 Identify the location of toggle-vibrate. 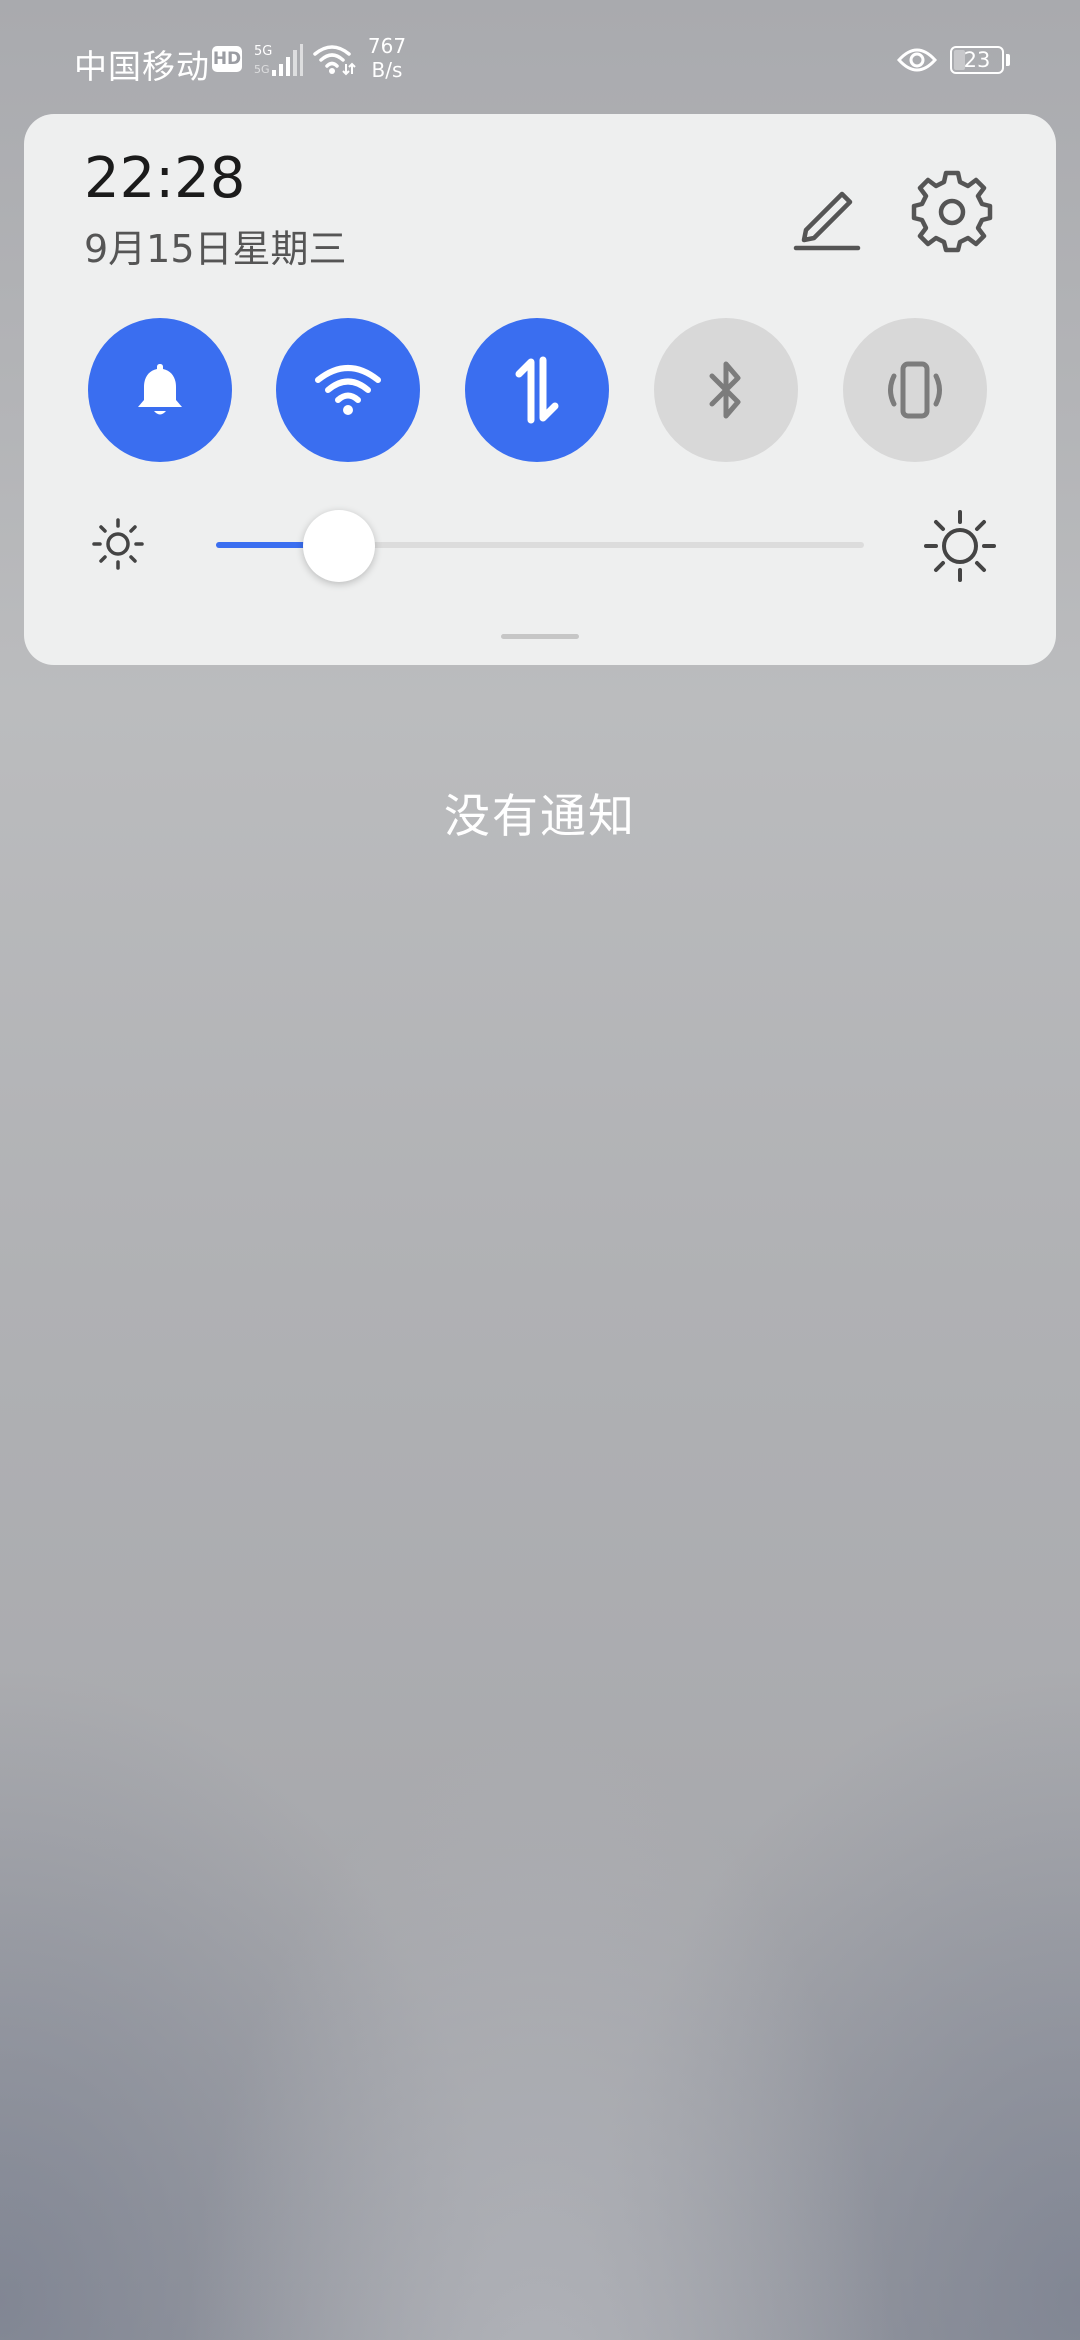
(915, 390).